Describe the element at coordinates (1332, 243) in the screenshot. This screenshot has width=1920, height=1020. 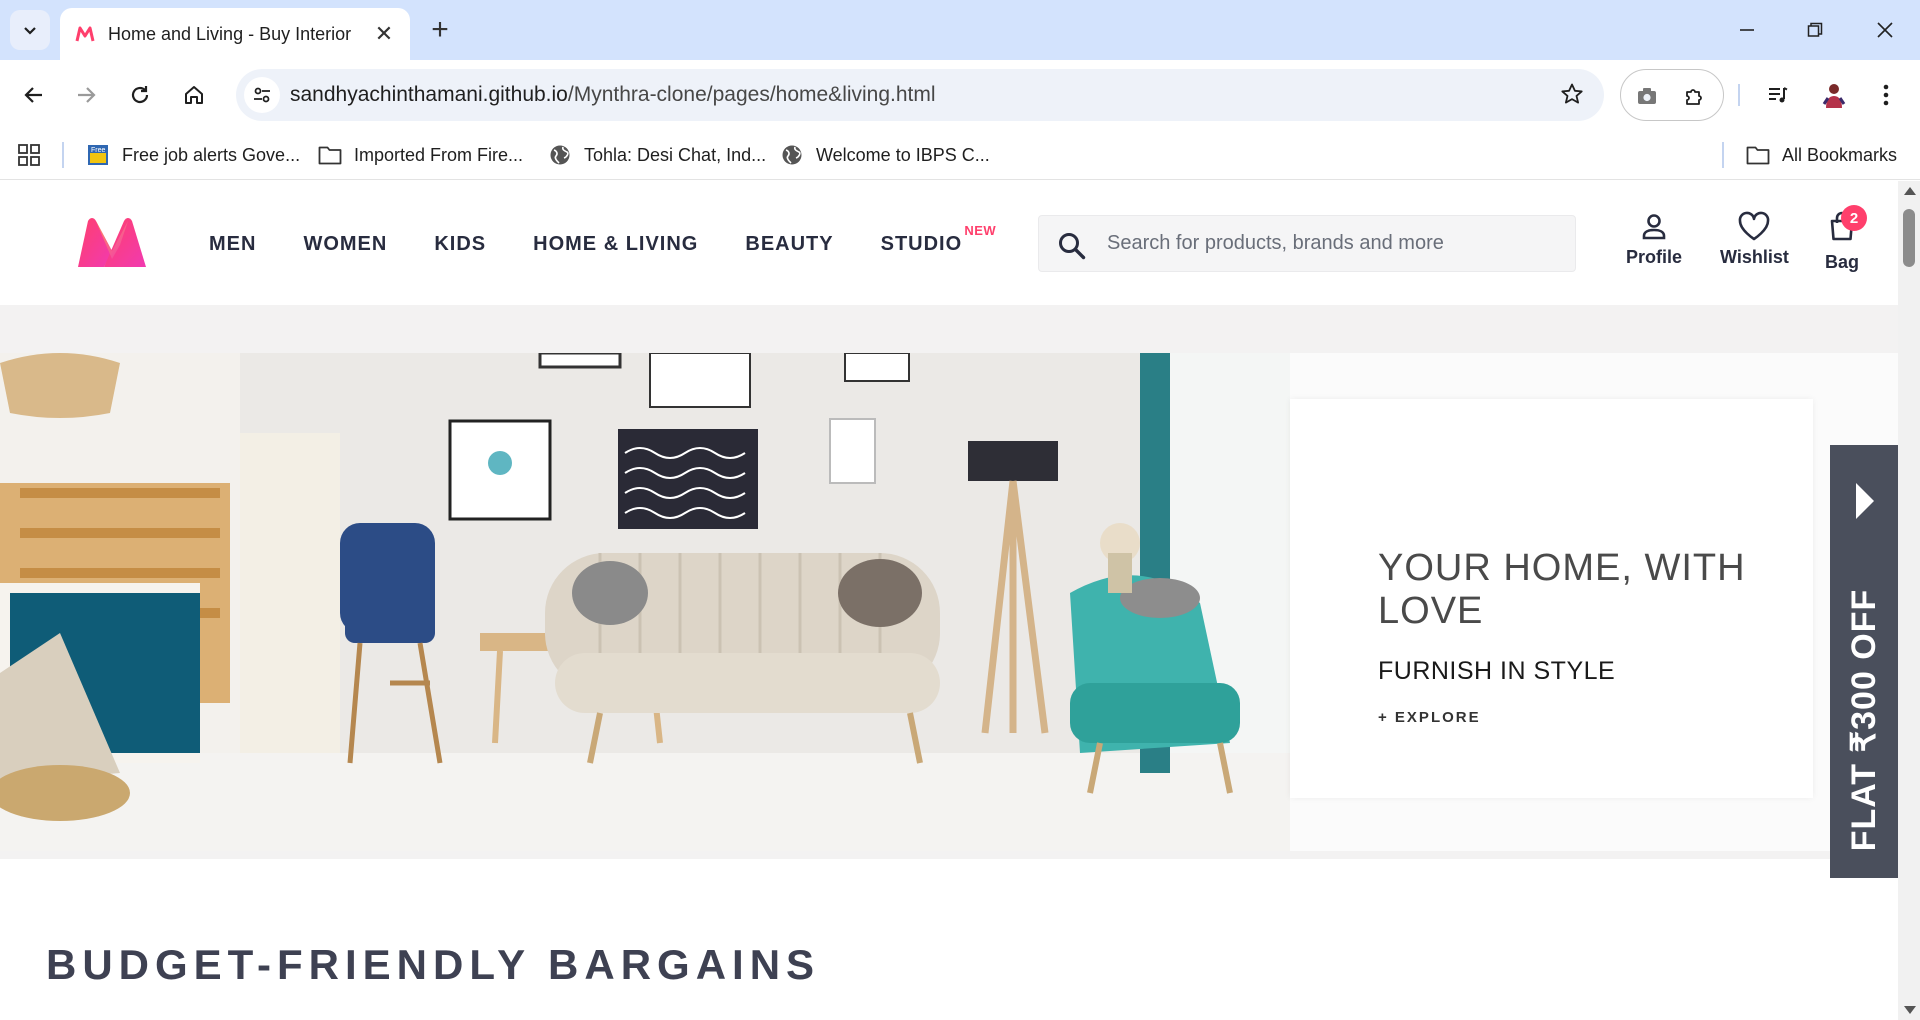
I see `search-input` at that location.